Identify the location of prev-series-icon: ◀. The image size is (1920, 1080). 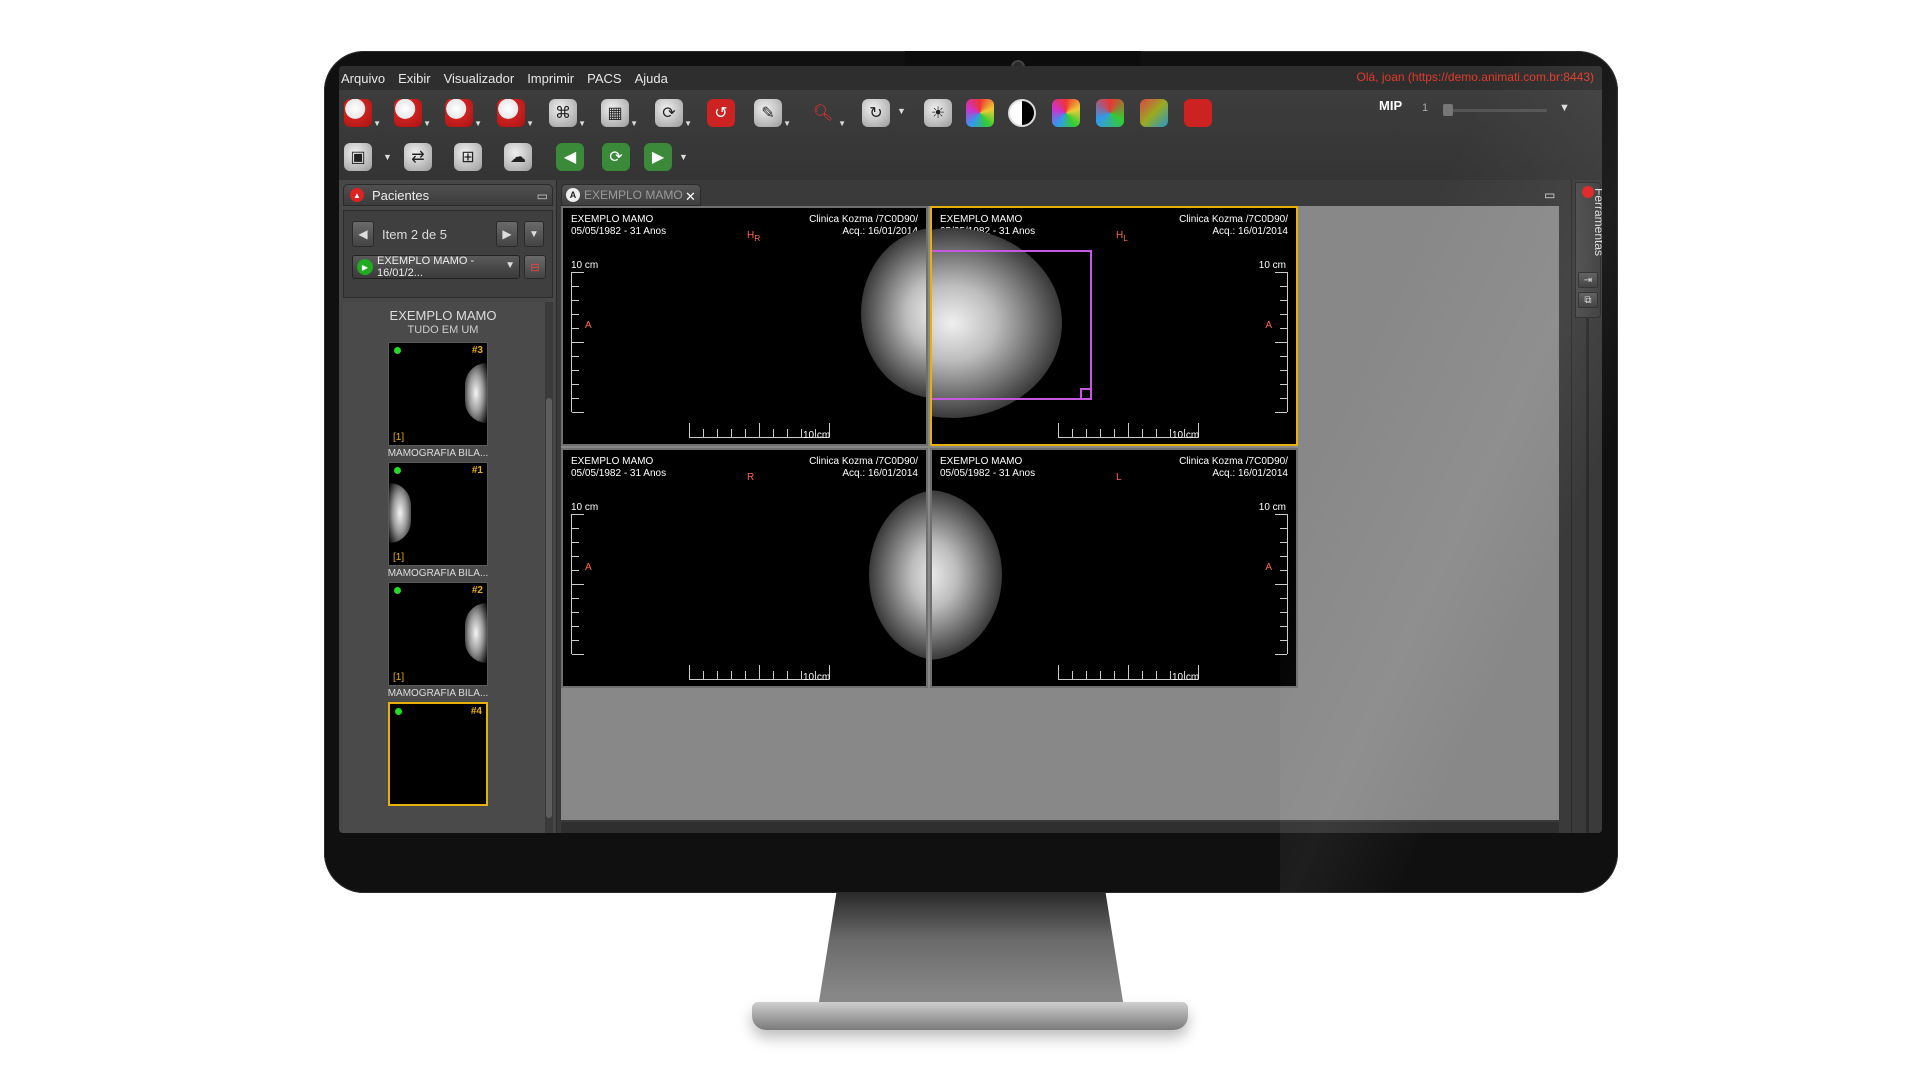
(570, 157).